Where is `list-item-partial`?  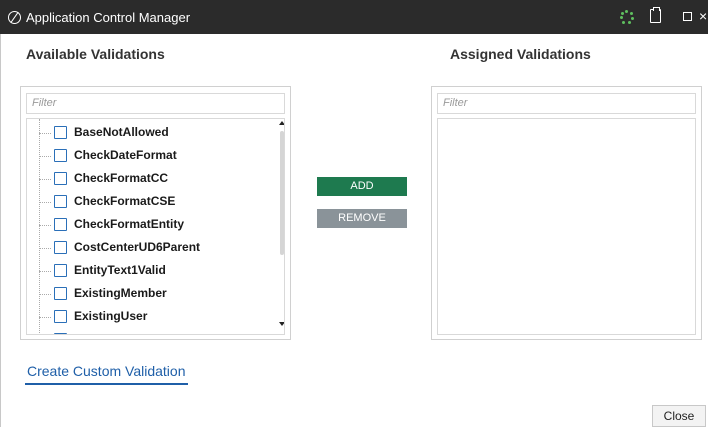
list-item-partial is located at coordinates (147, 332).